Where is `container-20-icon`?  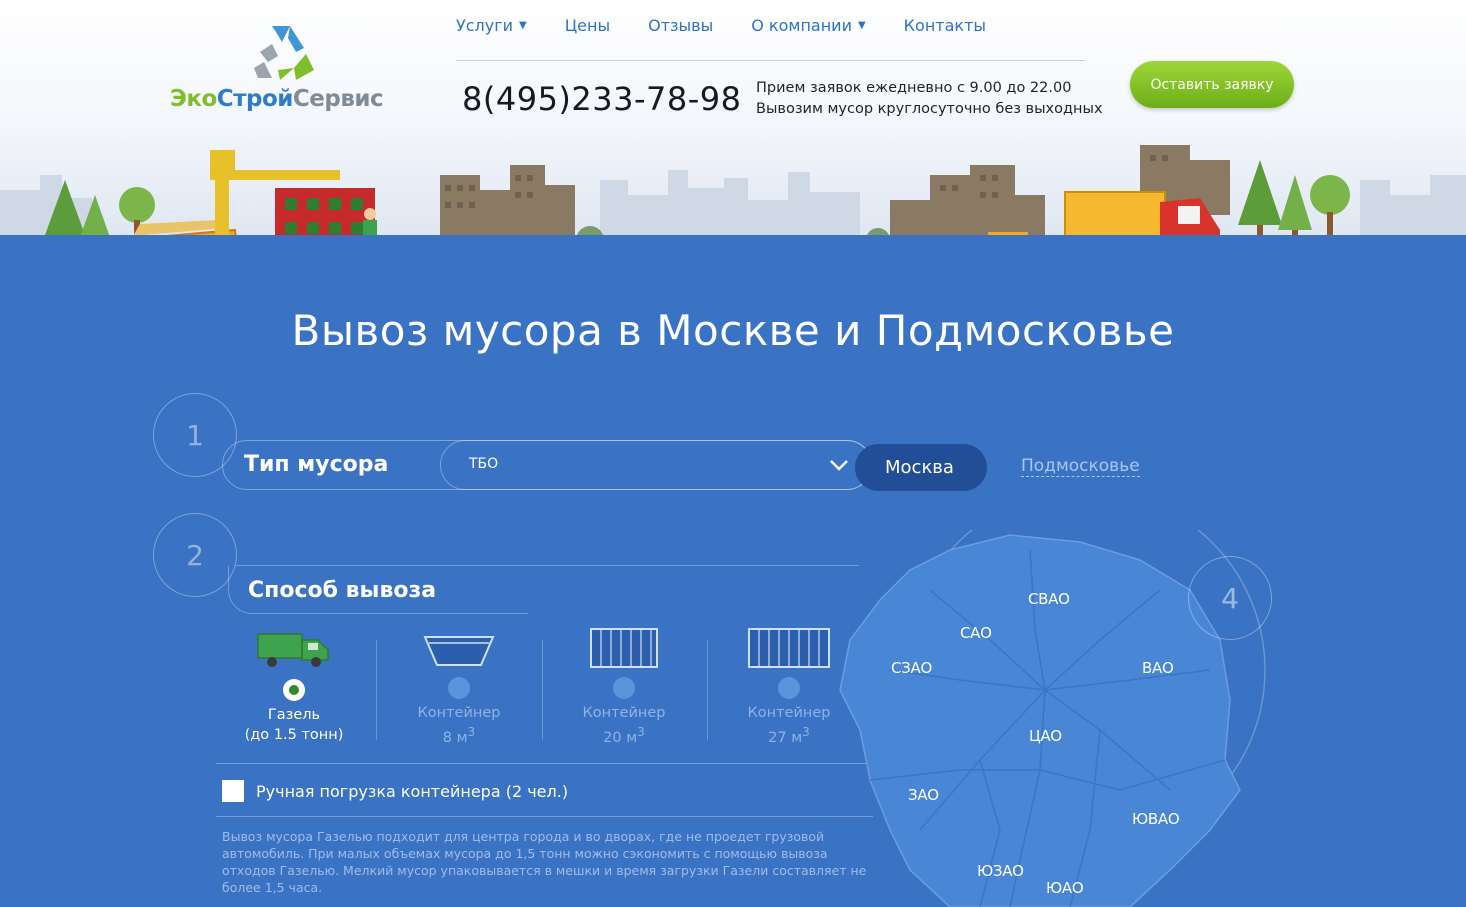 container-20-icon is located at coordinates (624, 648).